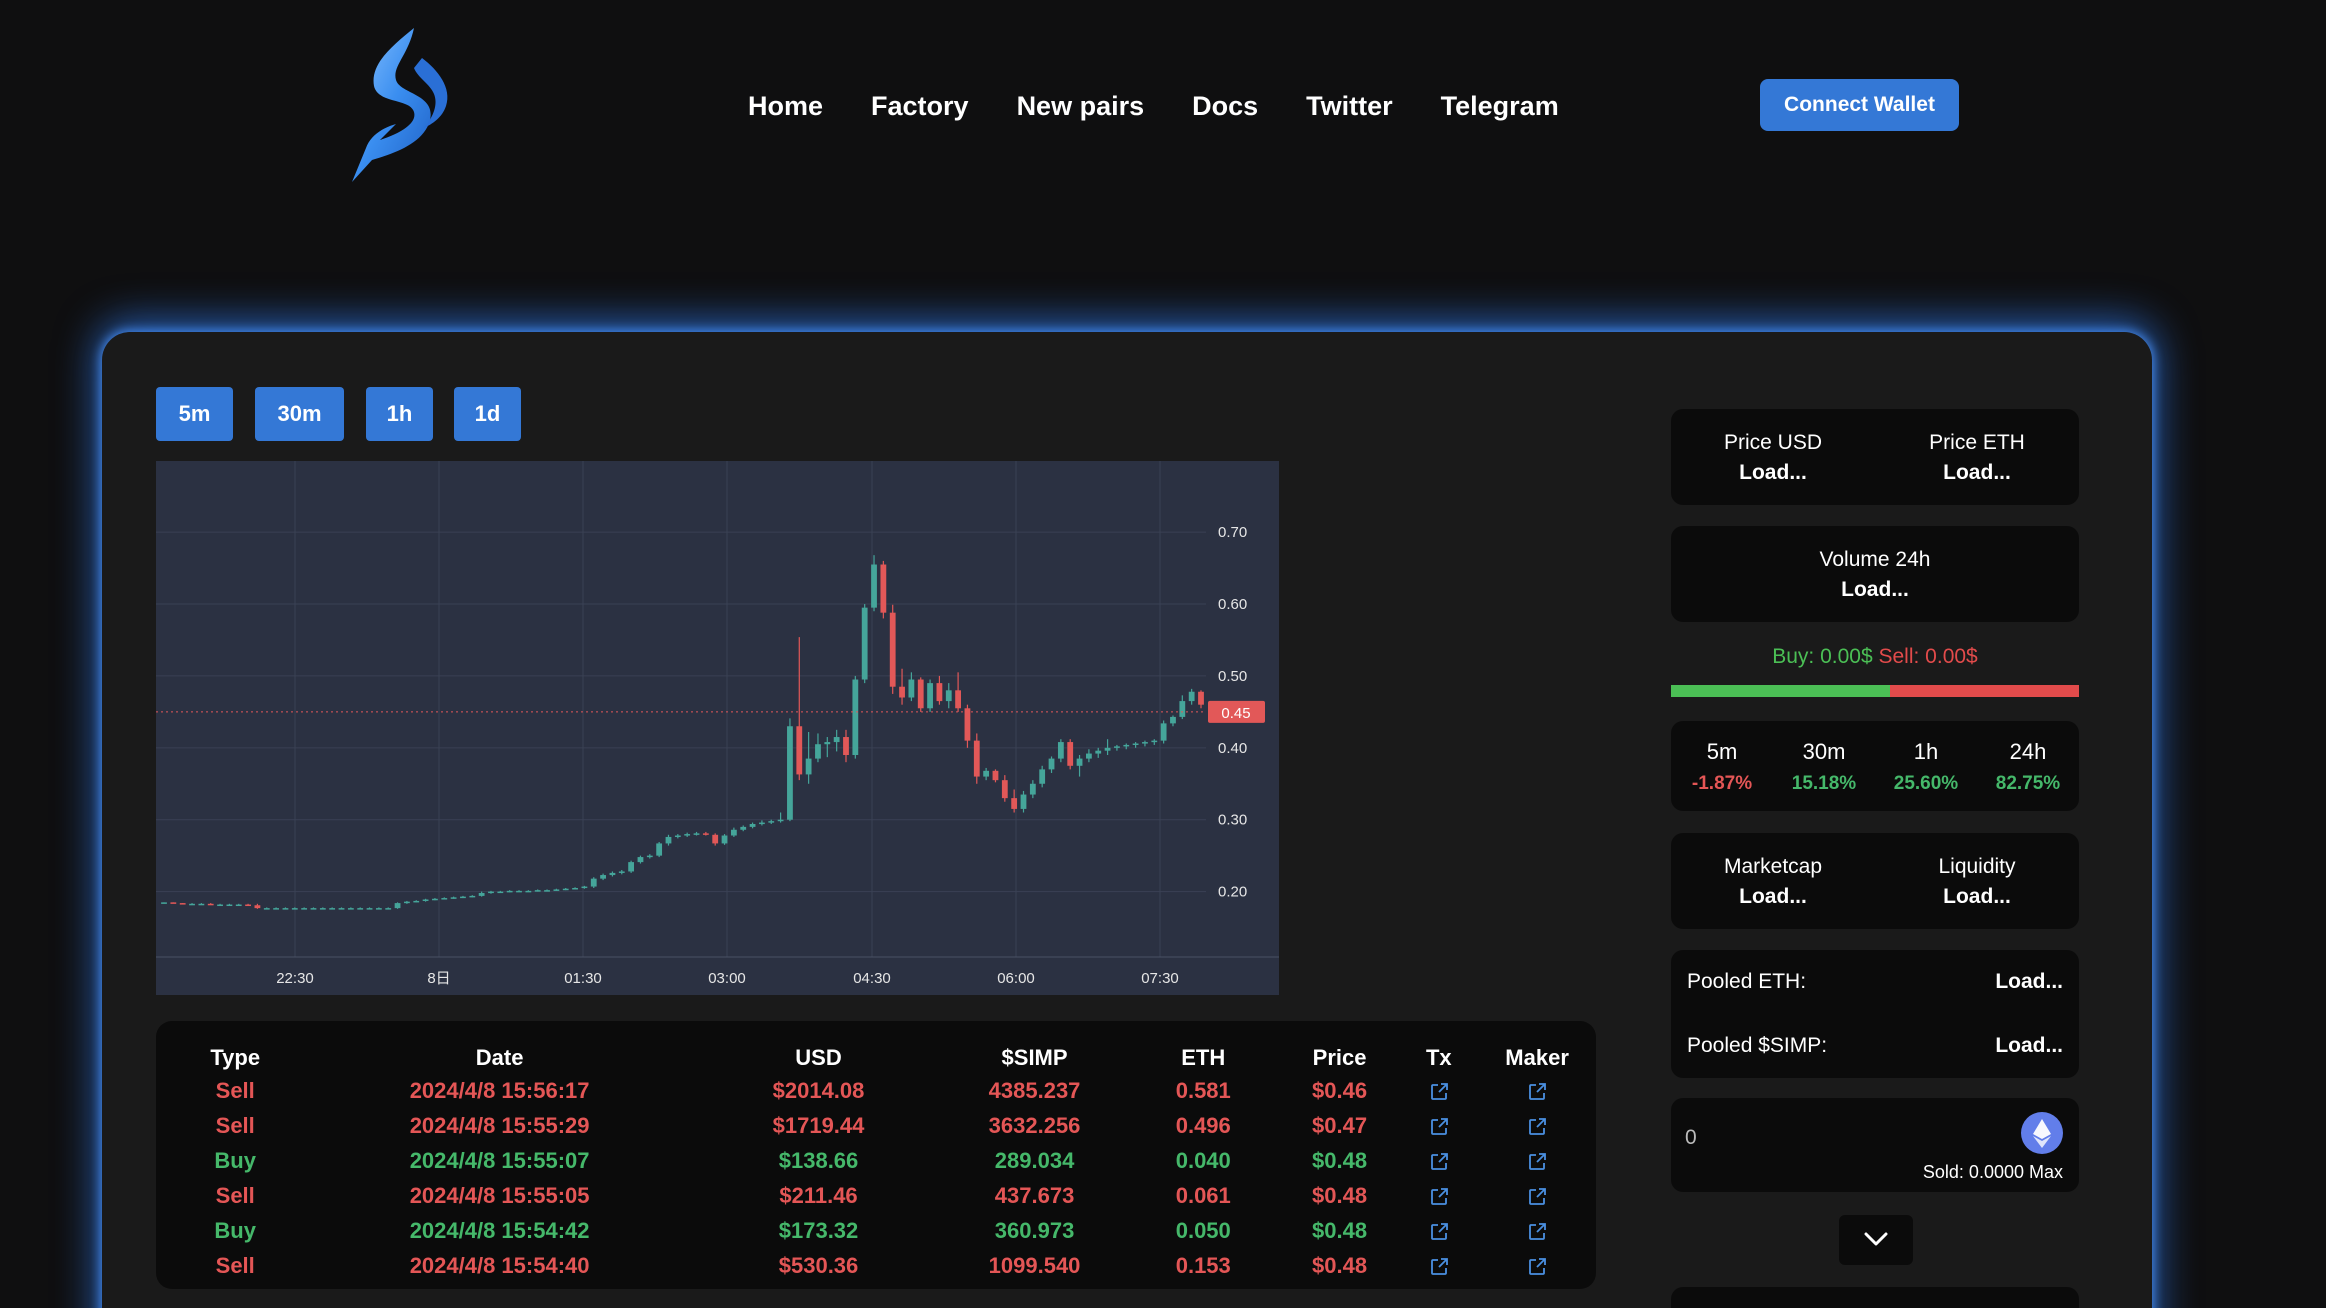  I want to click on nav-twitter: Twitter, so click(1349, 106).